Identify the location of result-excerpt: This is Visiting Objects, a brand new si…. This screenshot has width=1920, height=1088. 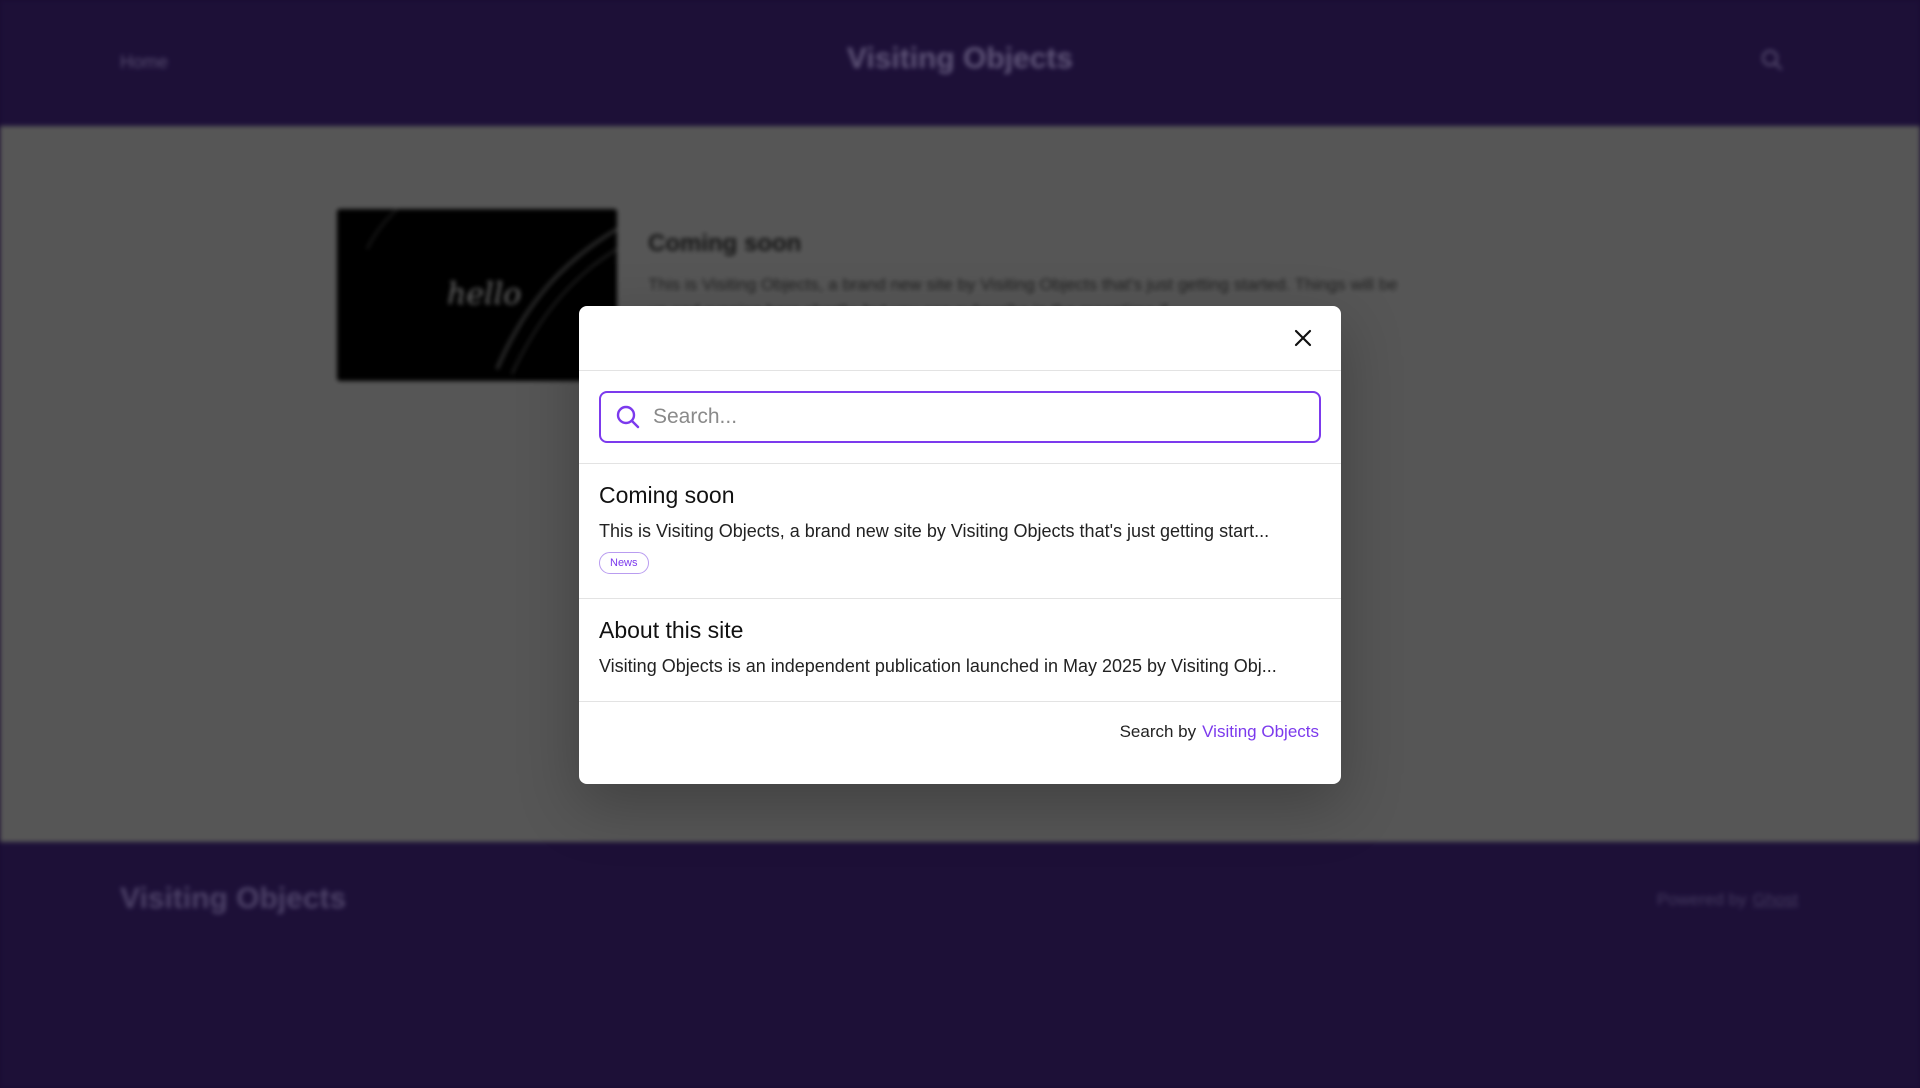
(934, 531).